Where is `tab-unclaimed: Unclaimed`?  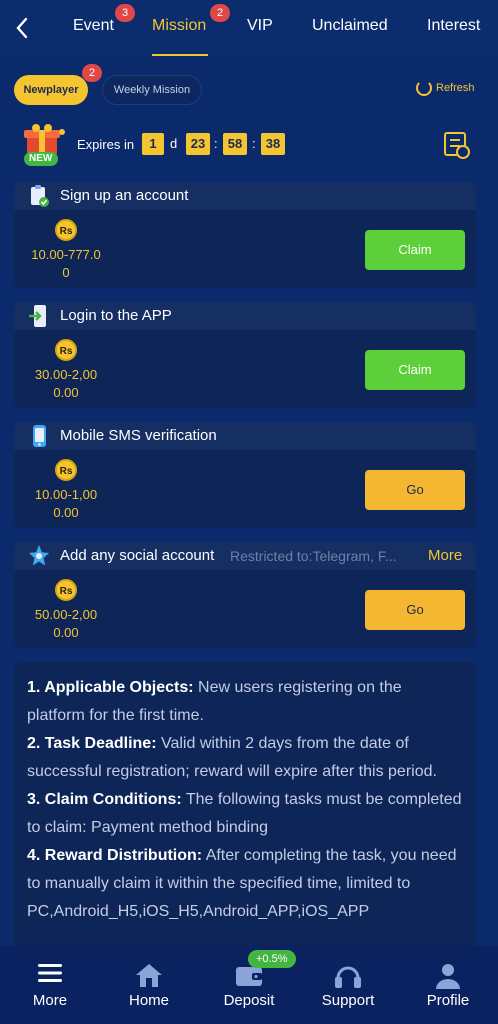
tab-unclaimed: Unclaimed is located at coordinates (350, 26).